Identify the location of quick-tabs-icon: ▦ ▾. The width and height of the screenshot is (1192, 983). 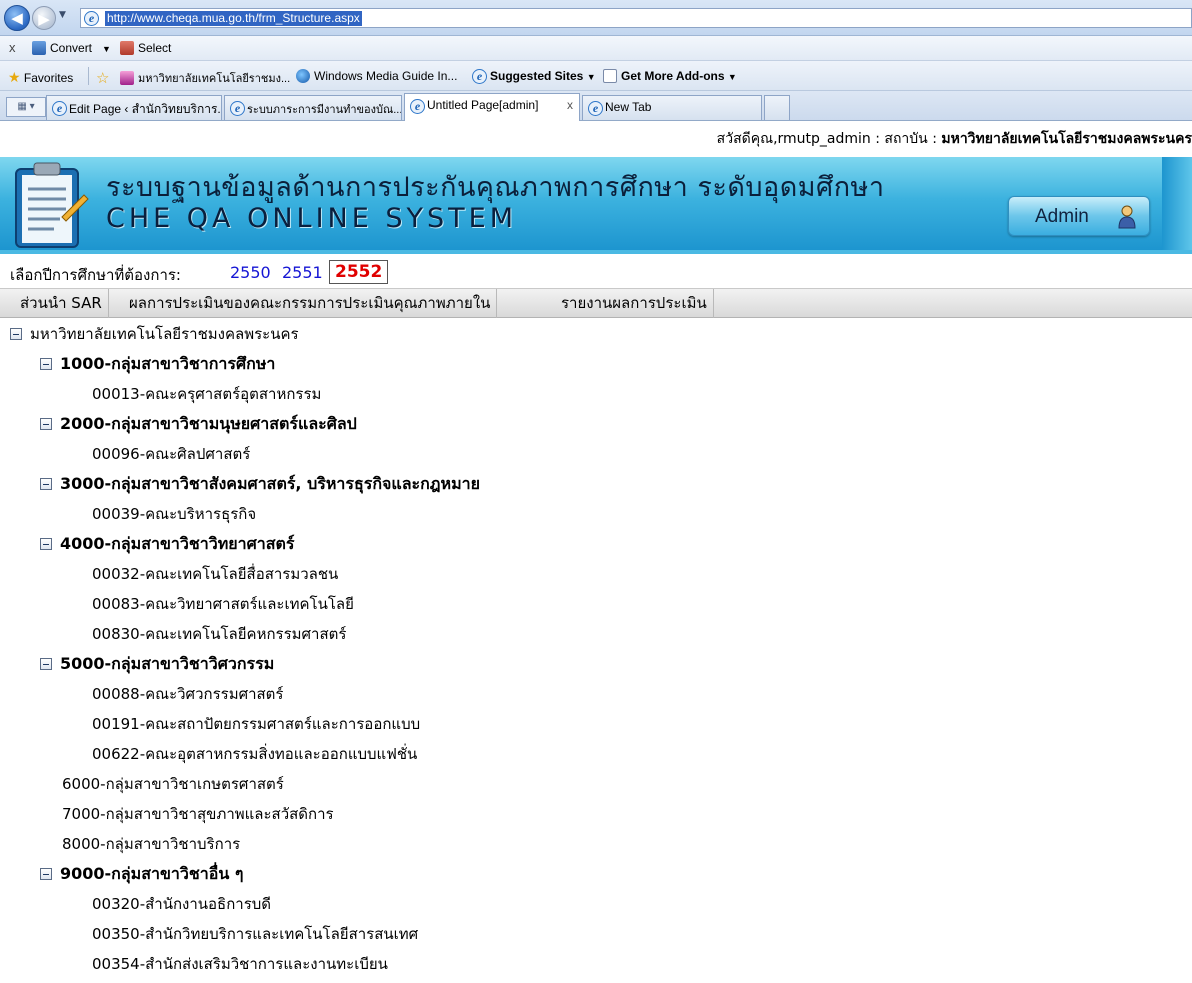
(26, 106).